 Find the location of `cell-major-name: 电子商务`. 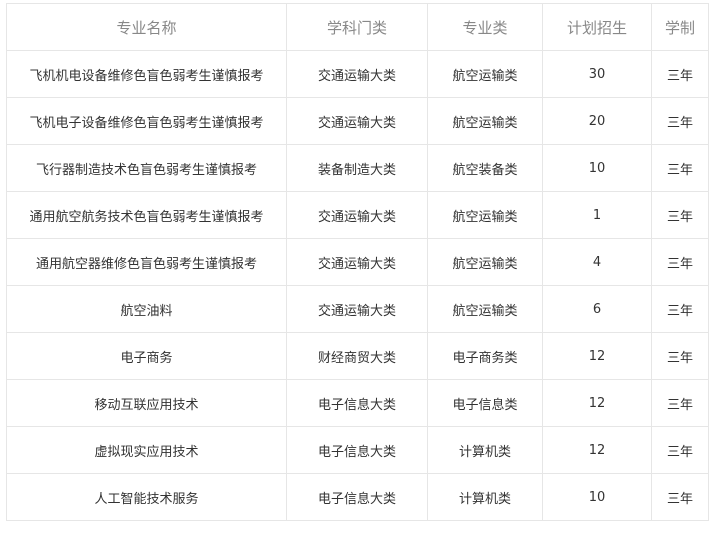

cell-major-name: 电子商务 is located at coordinates (146, 356).